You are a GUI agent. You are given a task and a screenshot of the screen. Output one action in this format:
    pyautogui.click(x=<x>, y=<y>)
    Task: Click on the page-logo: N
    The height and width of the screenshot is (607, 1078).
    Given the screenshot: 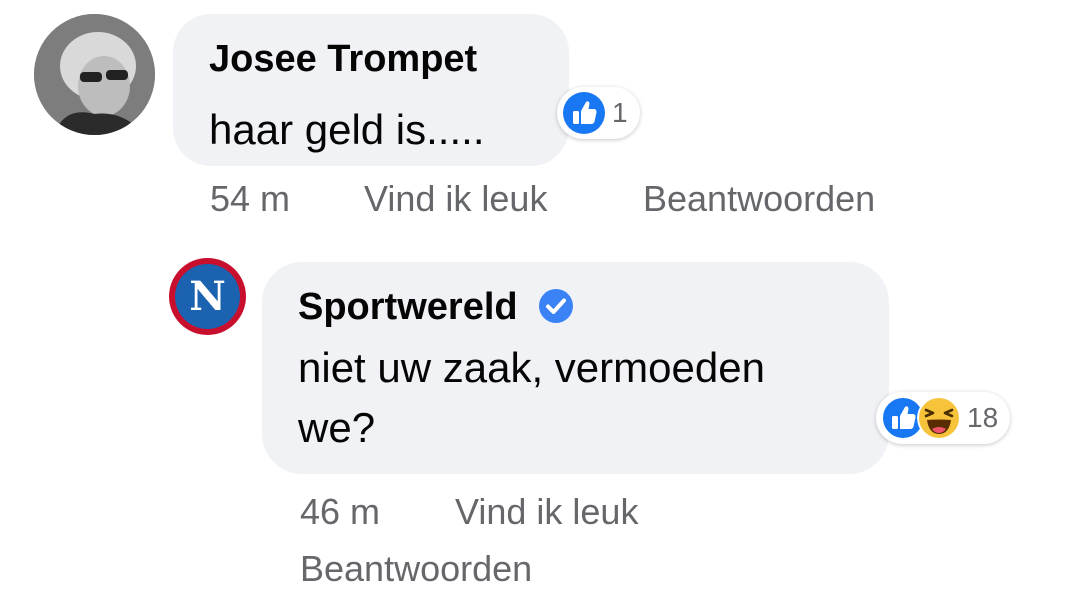 What is the action you would take?
    pyautogui.click(x=207, y=296)
    